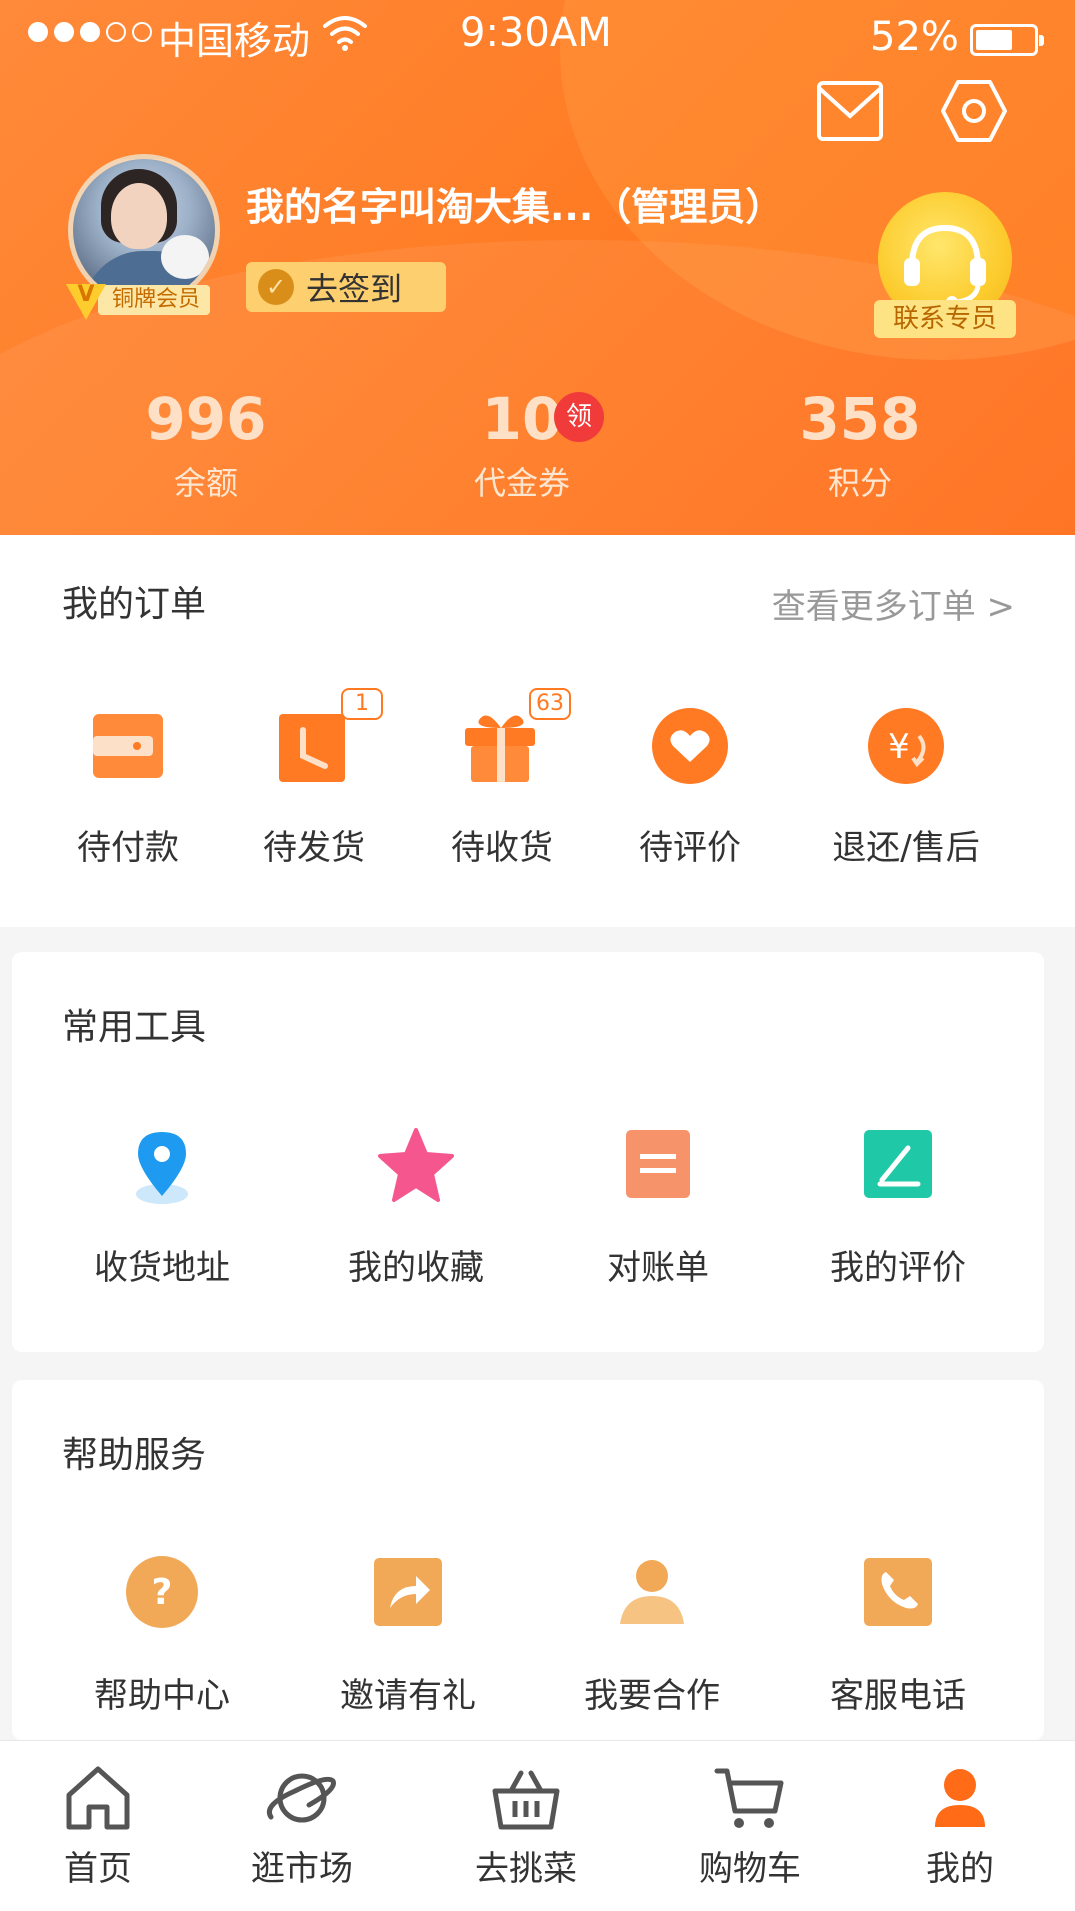 Image resolution: width=1075 pixels, height=1911 pixels. Describe the element at coordinates (162, 1164) in the screenshot. I see `location-pin-icon` at that location.